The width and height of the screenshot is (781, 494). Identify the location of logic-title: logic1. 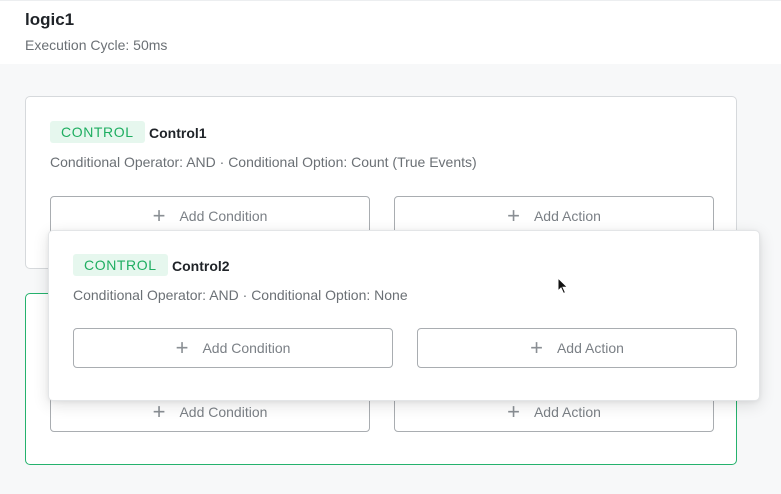
(50, 19).